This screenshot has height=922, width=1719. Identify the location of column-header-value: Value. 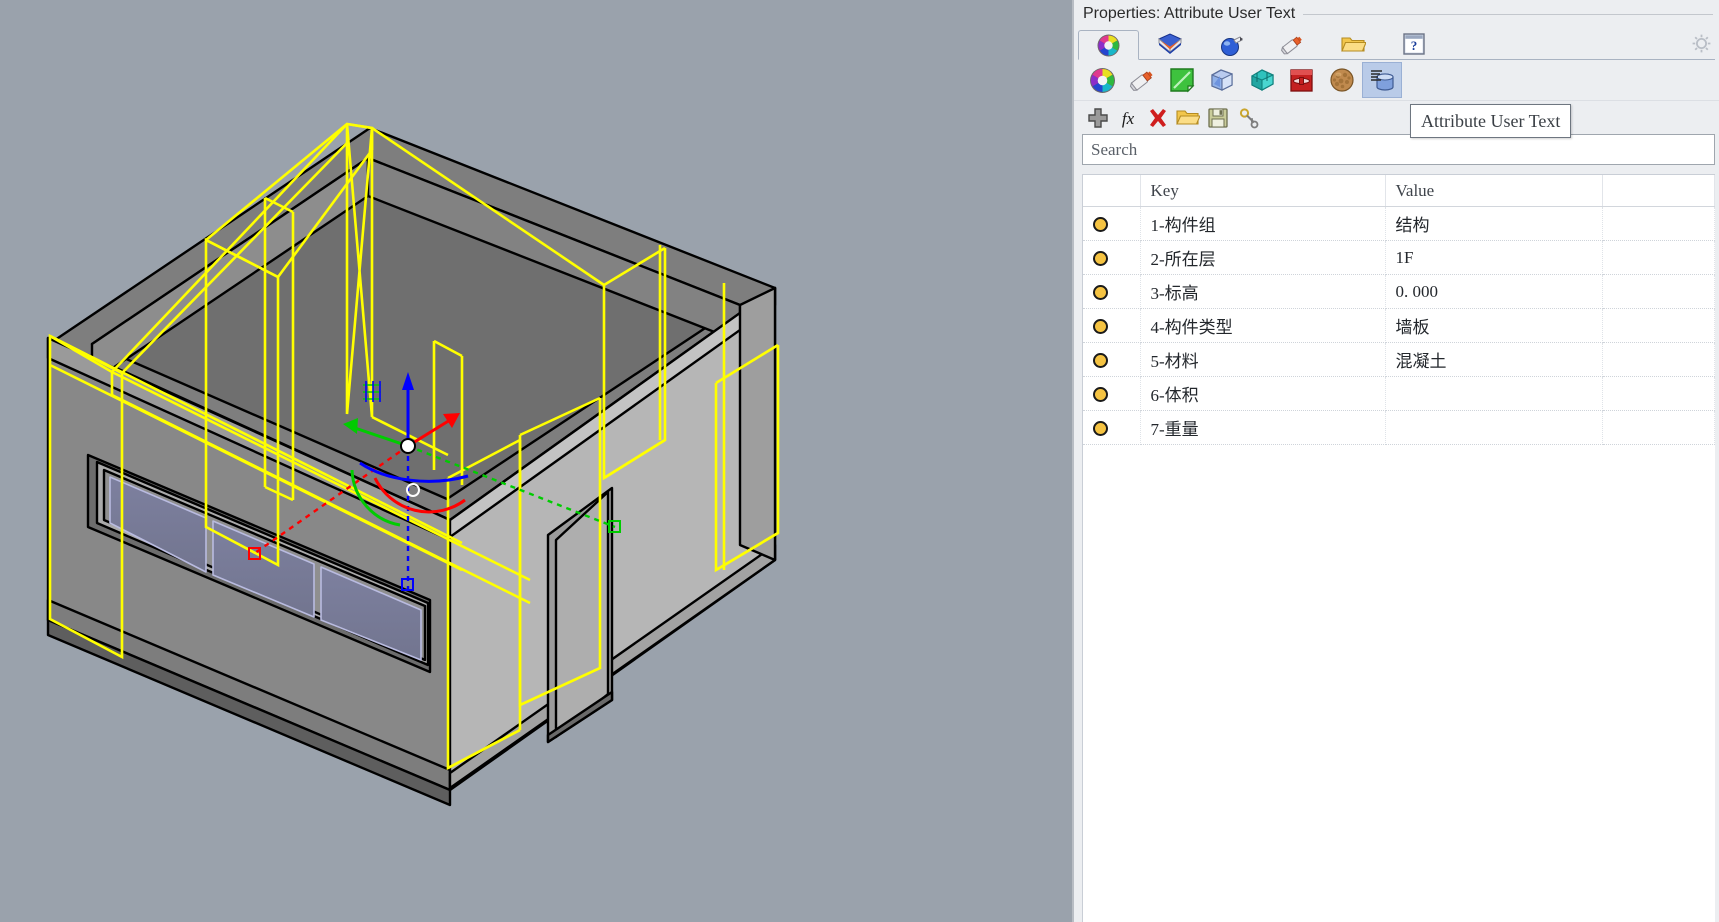
(1494, 191).